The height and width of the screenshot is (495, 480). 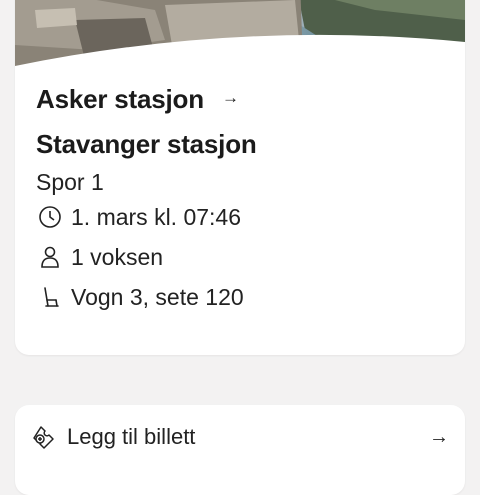 I want to click on departure-time-row: 1. mars kl. 07:46, so click(x=138, y=217).